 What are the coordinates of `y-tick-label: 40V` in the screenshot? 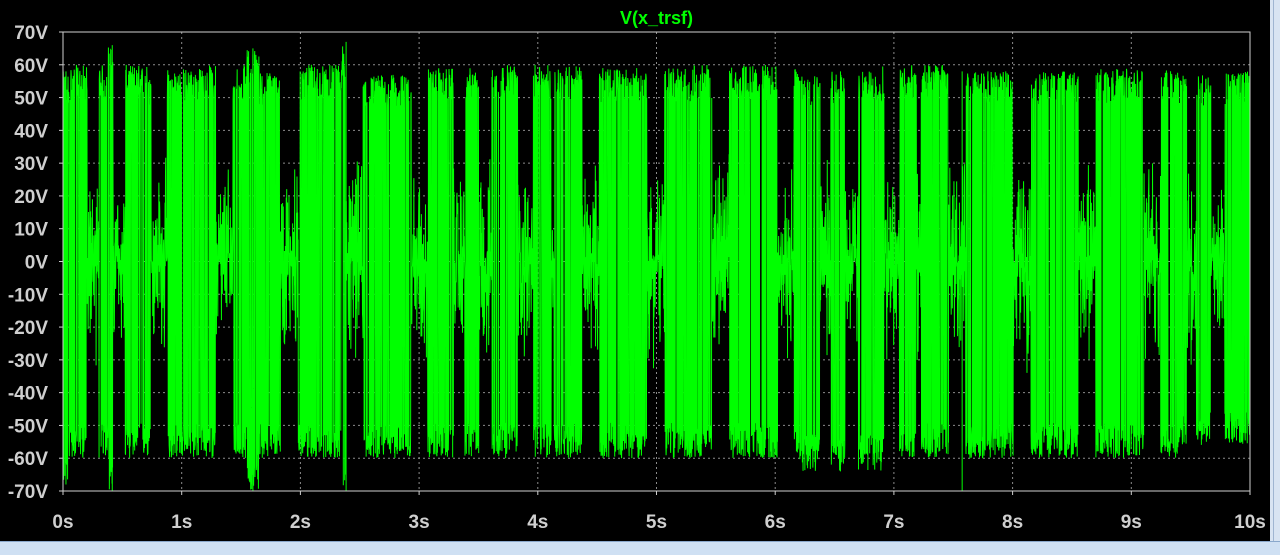 It's located at (31, 131).